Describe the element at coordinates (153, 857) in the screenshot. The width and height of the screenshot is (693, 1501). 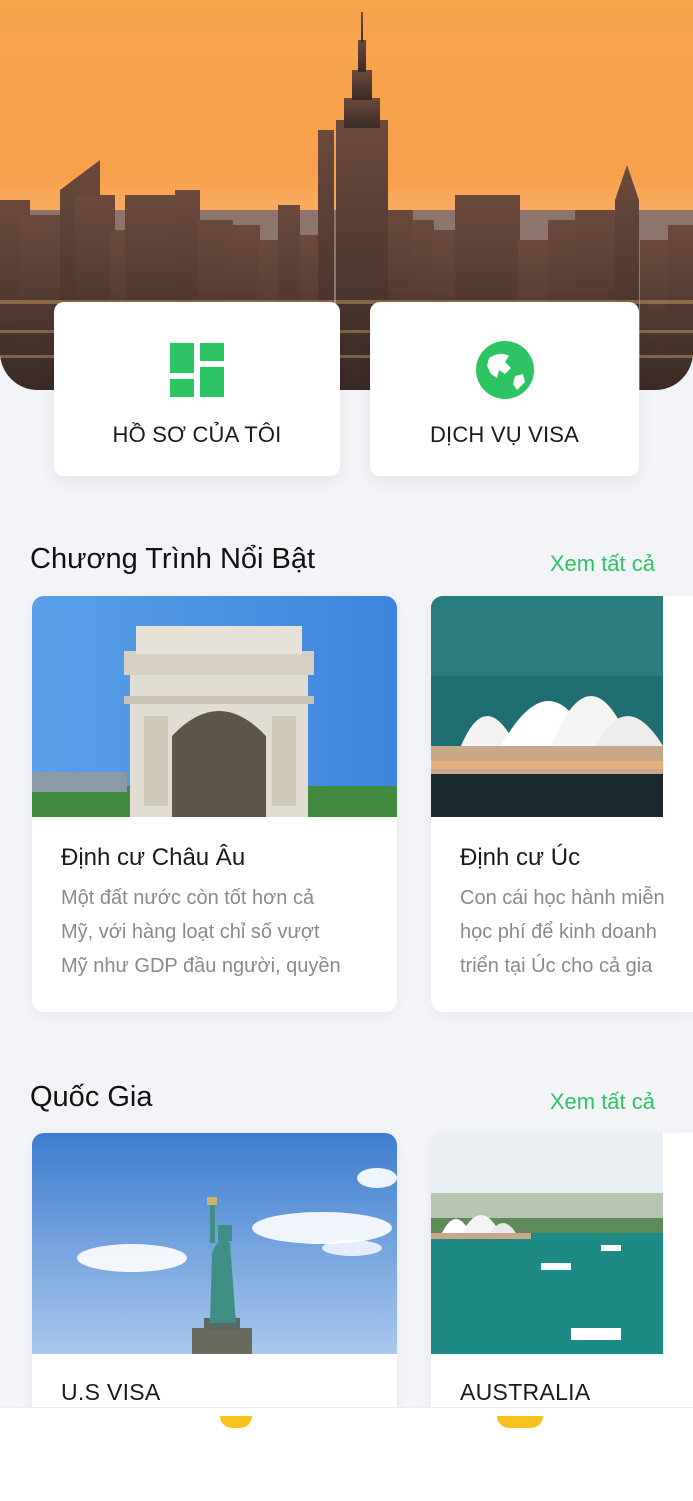
I see `program-title: Định cư Châu Âu` at that location.